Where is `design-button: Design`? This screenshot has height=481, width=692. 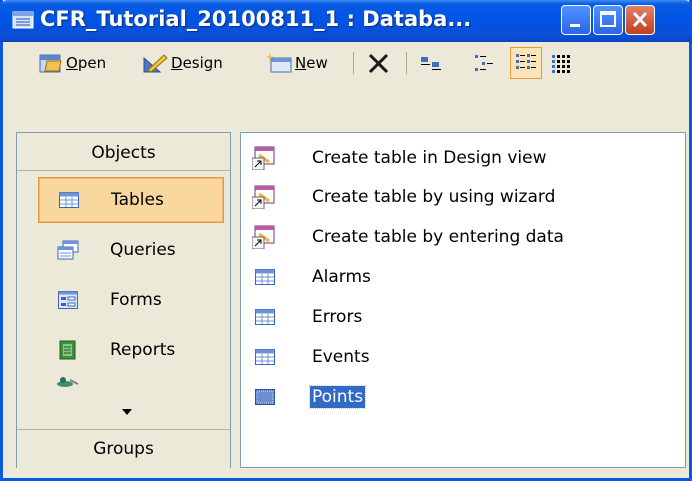 design-button: Design is located at coordinates (182, 63).